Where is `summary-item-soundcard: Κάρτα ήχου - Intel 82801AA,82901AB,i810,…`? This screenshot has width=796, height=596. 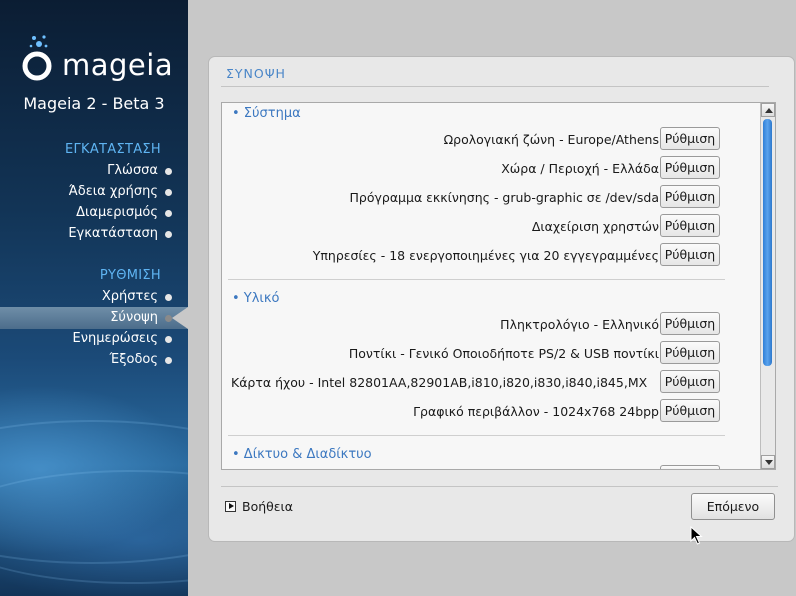 summary-item-soundcard: Κάρτα ήχου - Intel 82801AA,82901AB,i810,… is located at coordinates (439, 382).